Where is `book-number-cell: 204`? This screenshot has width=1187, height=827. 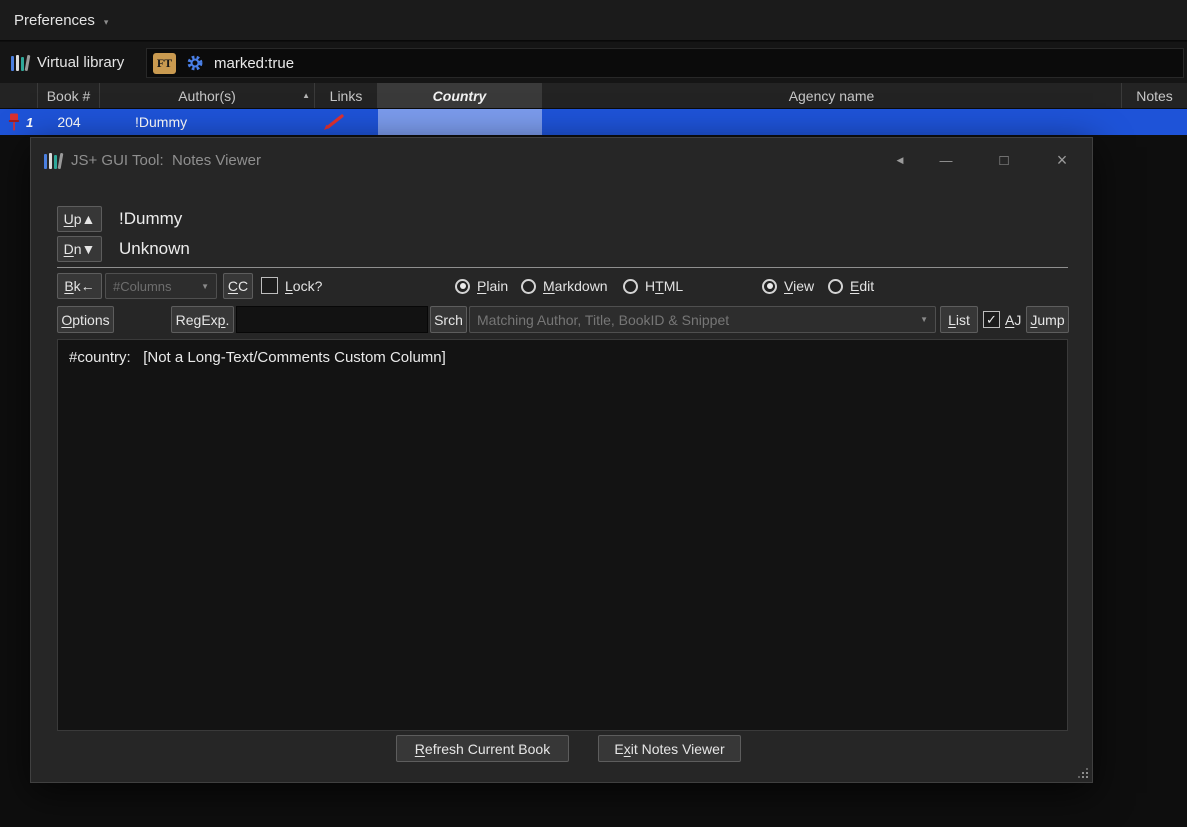
book-number-cell: 204 is located at coordinates (69, 122).